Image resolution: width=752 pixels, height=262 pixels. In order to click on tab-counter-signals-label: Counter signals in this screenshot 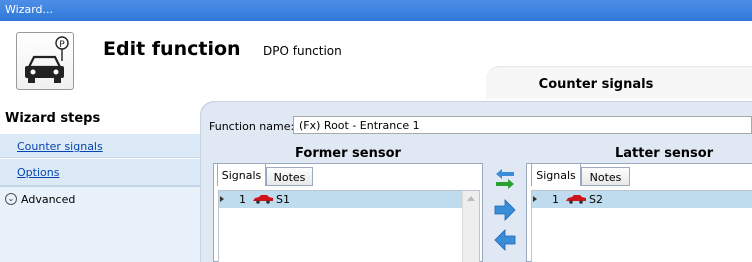, I will do `click(596, 84)`.